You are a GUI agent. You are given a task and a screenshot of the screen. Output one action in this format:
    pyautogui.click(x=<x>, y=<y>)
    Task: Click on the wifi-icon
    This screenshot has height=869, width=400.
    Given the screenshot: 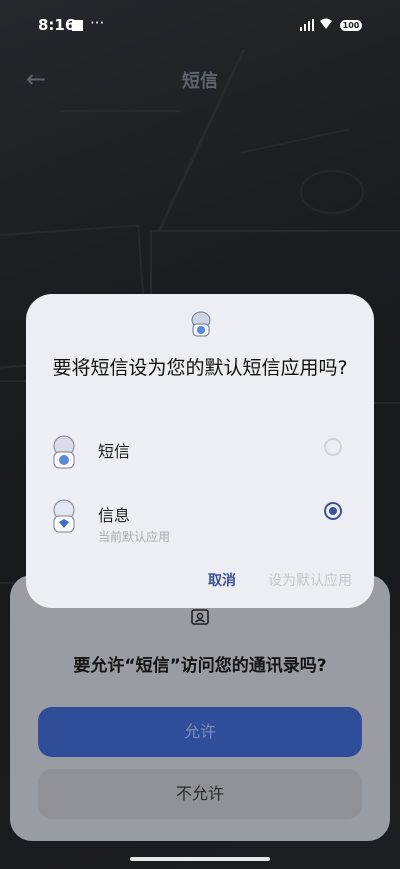 What is the action you would take?
    pyautogui.click(x=326, y=23)
    